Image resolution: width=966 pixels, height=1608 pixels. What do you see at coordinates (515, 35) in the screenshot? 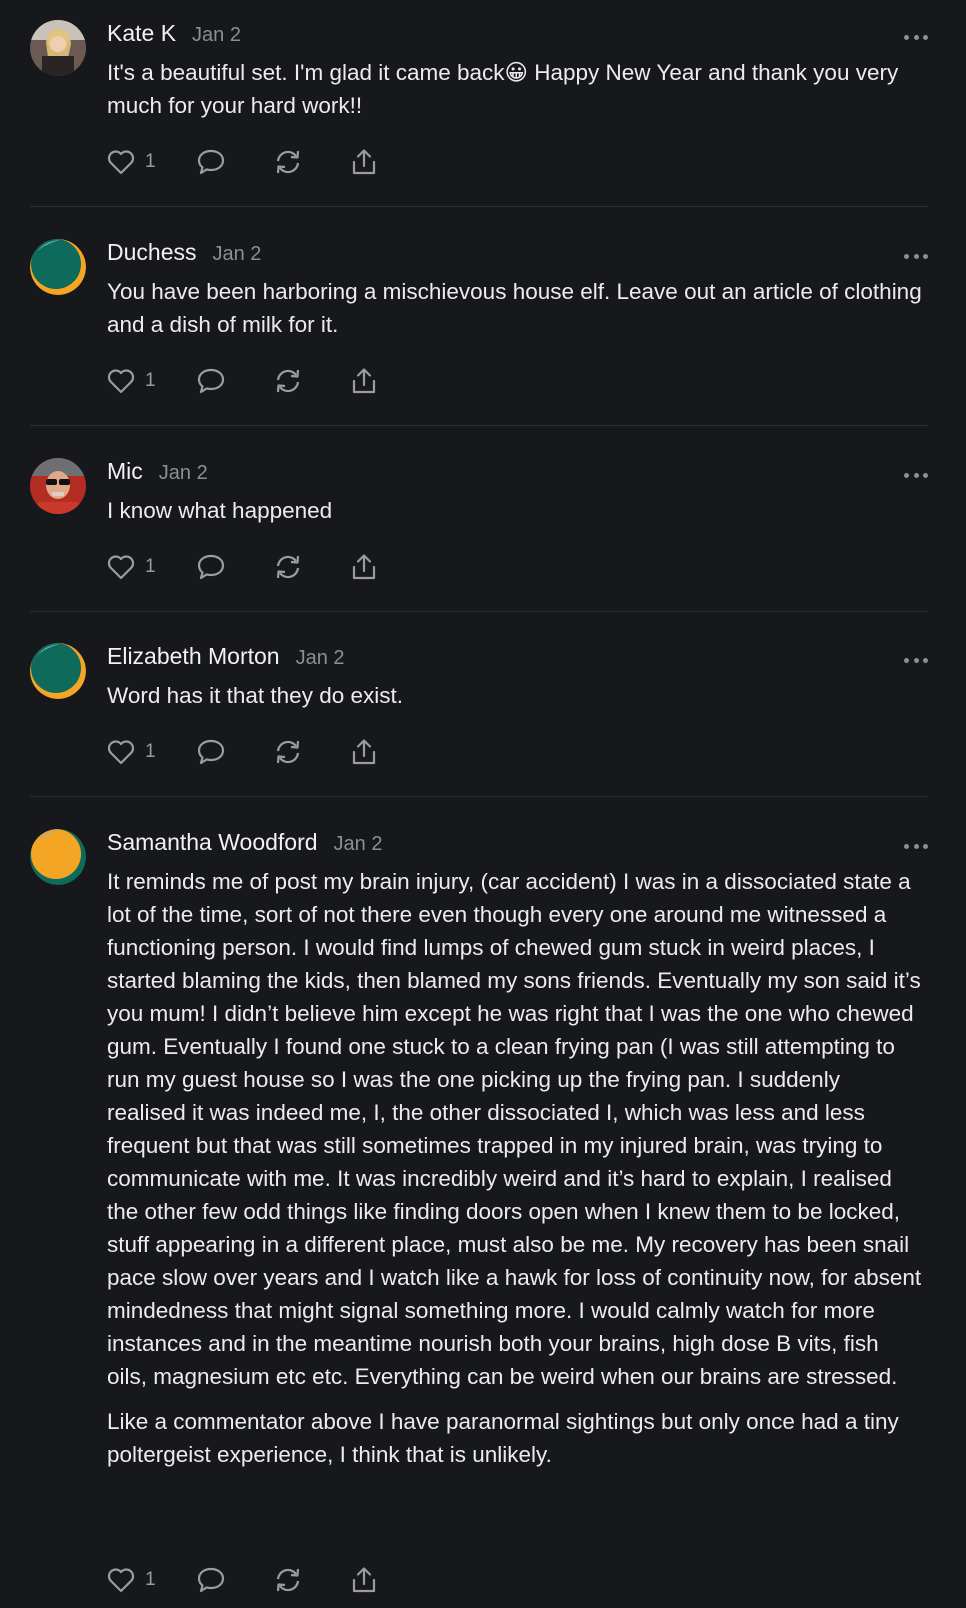
I see `comment-header: Kate K Jan 2` at bounding box center [515, 35].